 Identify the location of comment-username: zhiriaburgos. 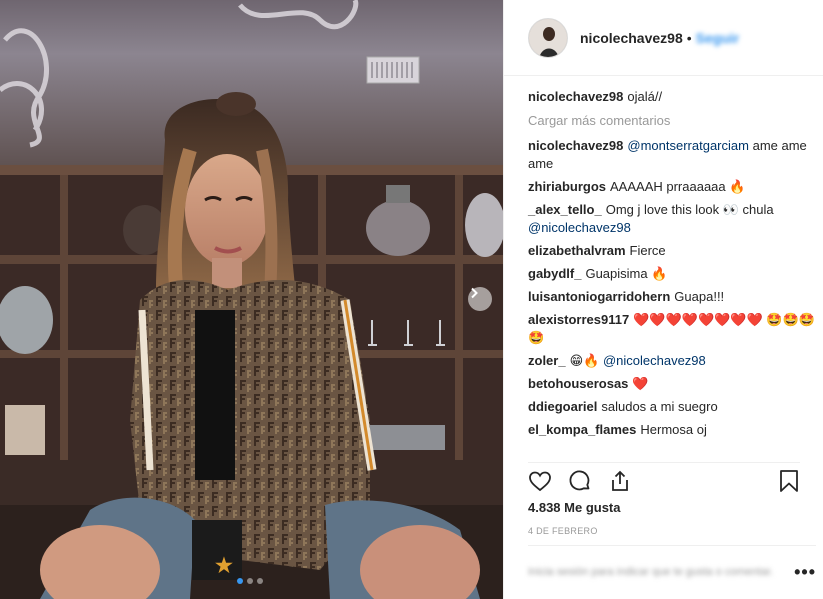
(567, 186).